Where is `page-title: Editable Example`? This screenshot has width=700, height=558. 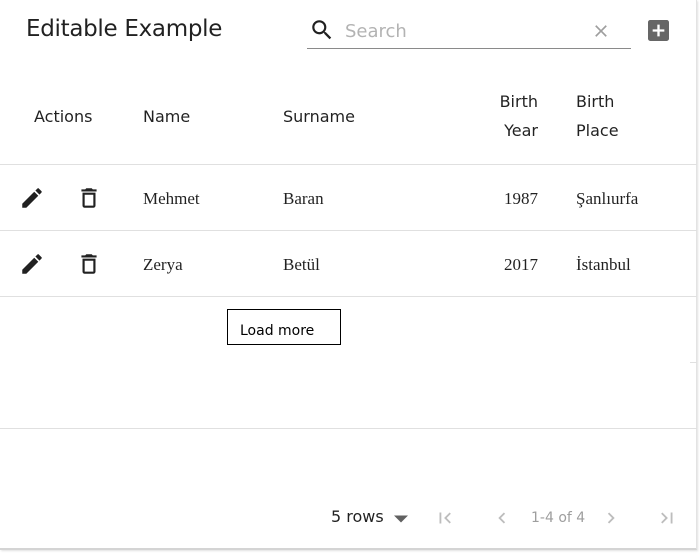
page-title: Editable Example is located at coordinates (124, 29).